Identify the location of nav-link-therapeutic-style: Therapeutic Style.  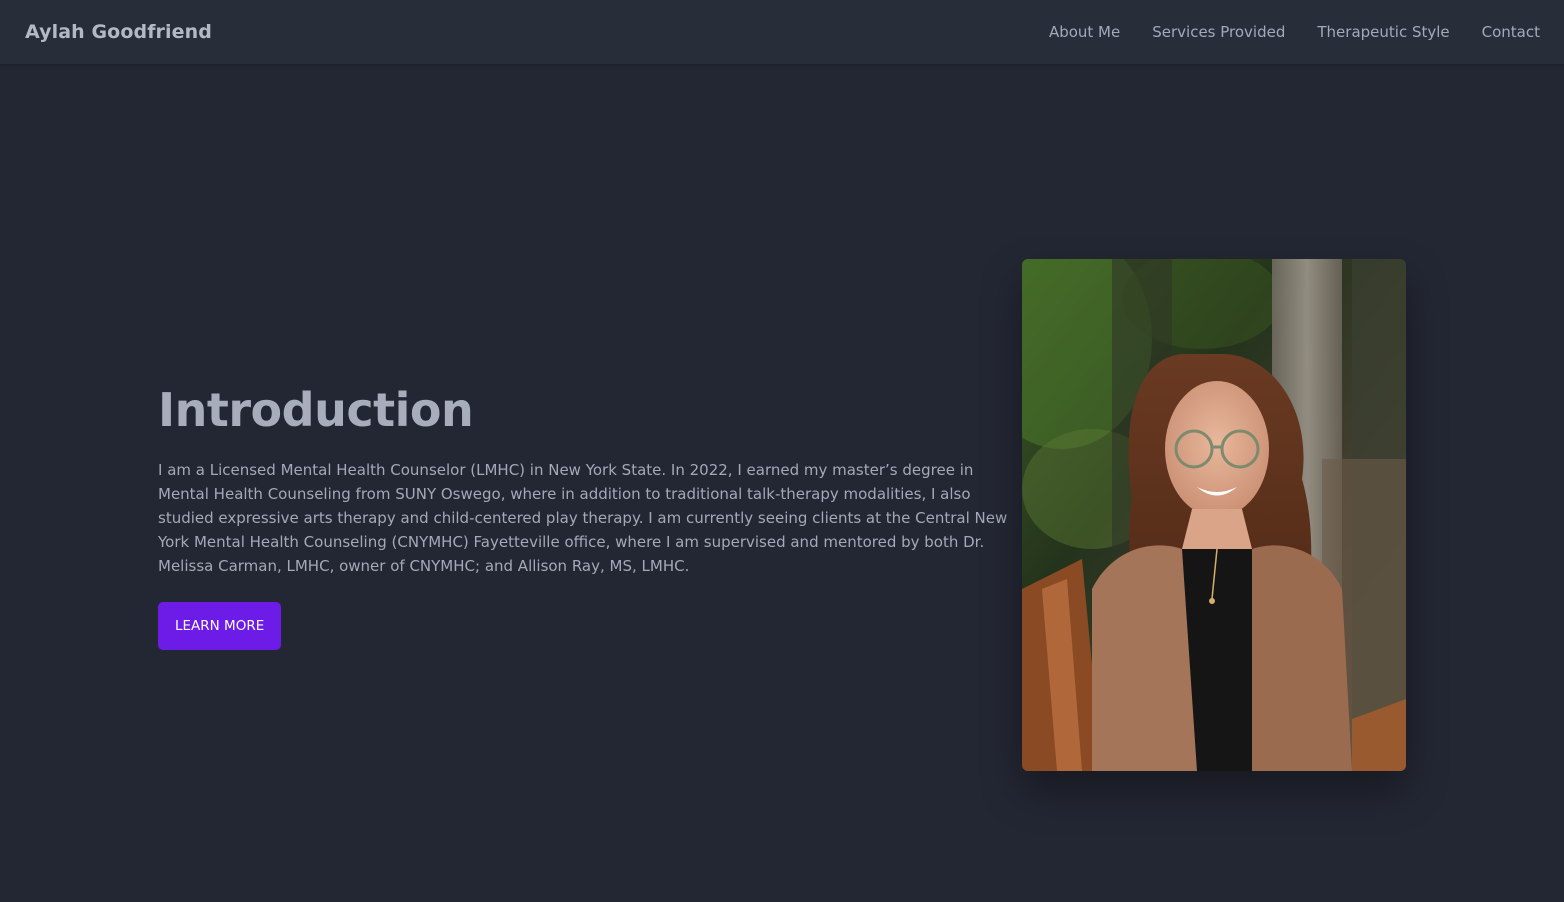
(1383, 32).